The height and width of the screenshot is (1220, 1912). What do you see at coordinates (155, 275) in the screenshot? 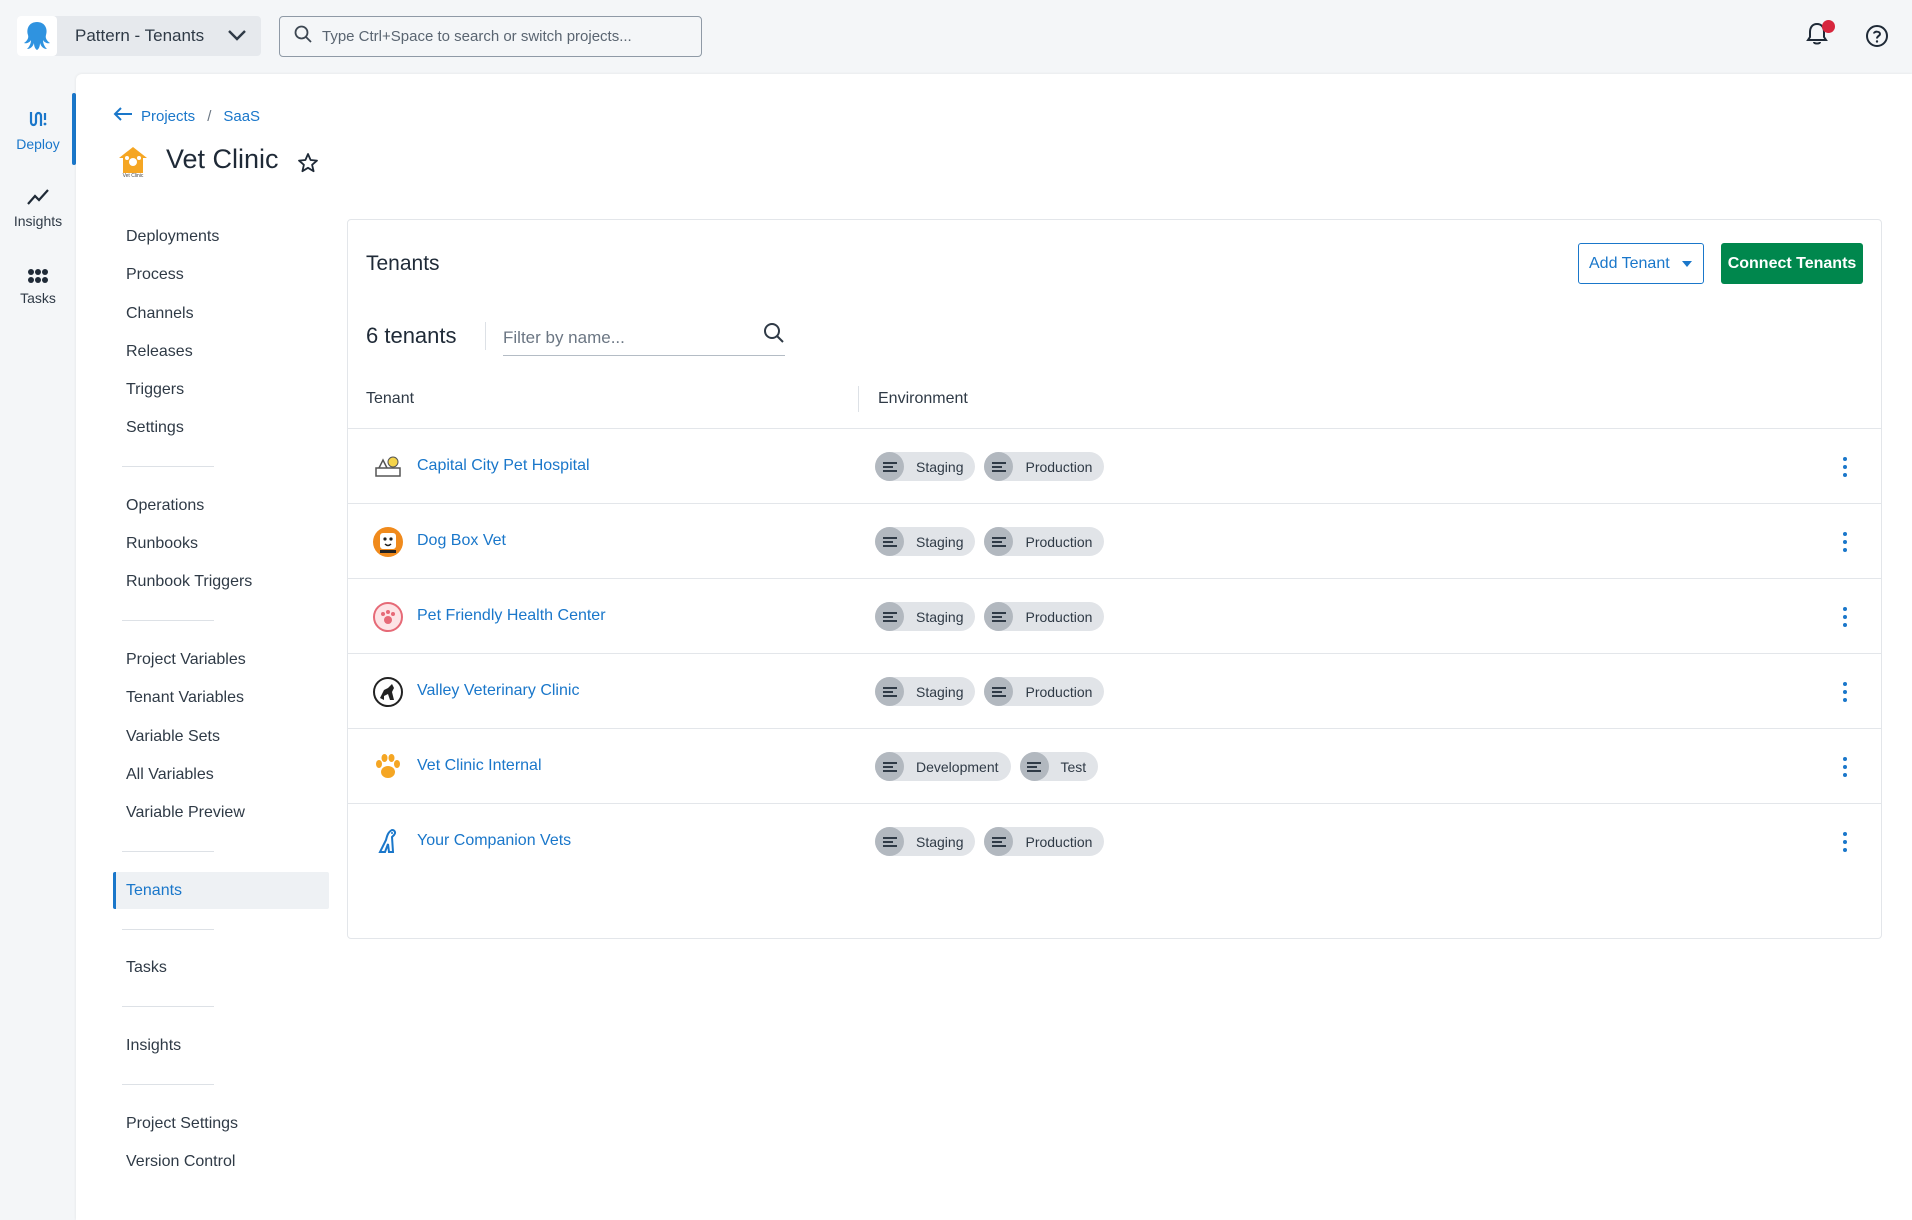
I see `nav-process: Process` at bounding box center [155, 275].